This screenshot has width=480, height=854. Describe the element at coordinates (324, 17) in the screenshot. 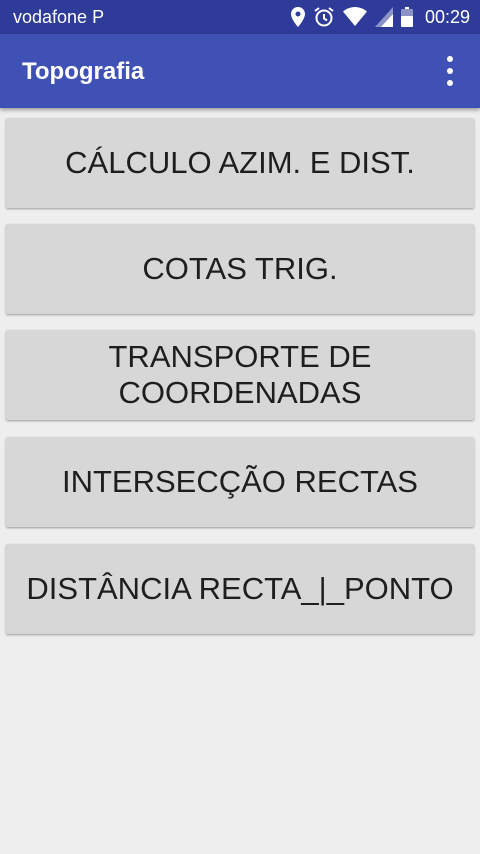

I see `alarm-icon` at that location.